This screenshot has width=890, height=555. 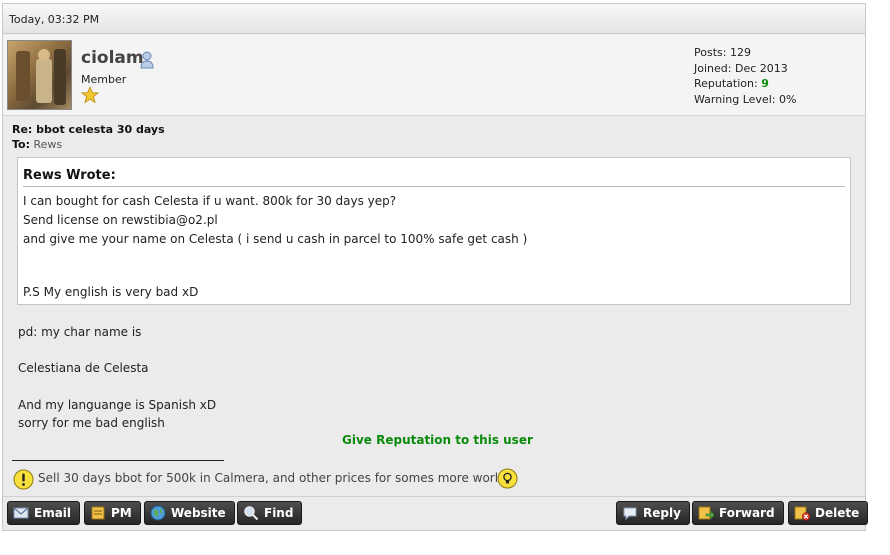 I want to click on post-date-bar: Today, 03:32 PM, so click(x=434, y=19).